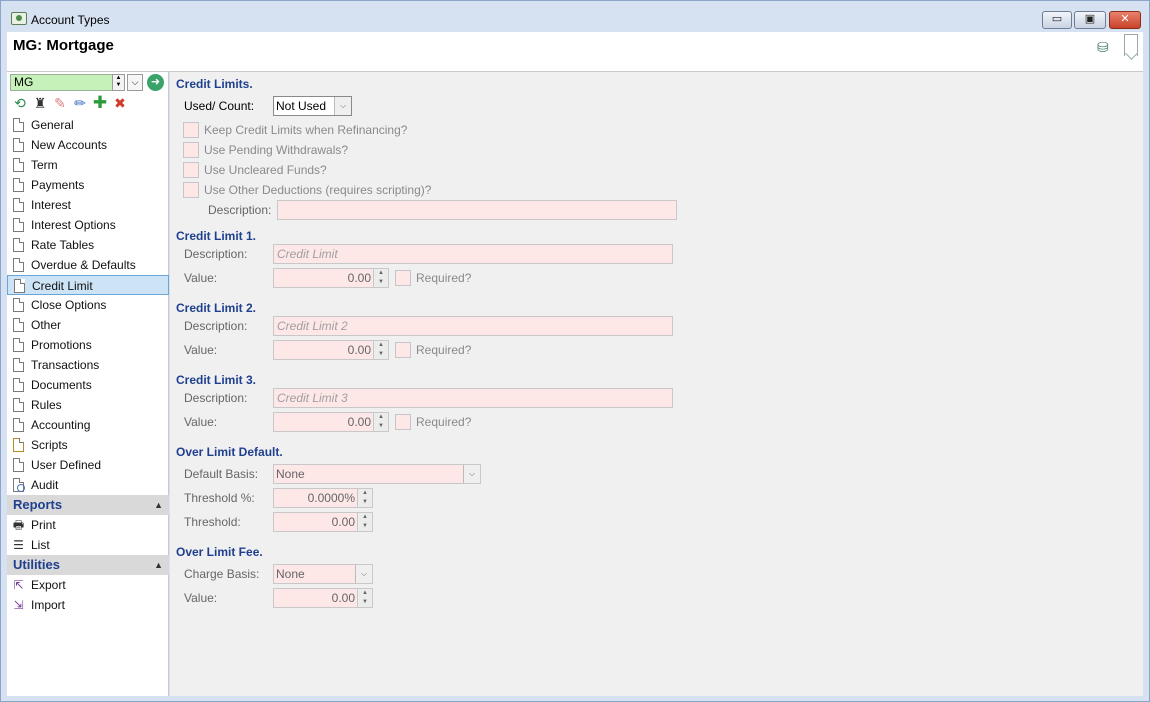  What do you see at coordinates (473, 398) in the screenshot?
I see `limit3-description-input: Credit Limit 3` at bounding box center [473, 398].